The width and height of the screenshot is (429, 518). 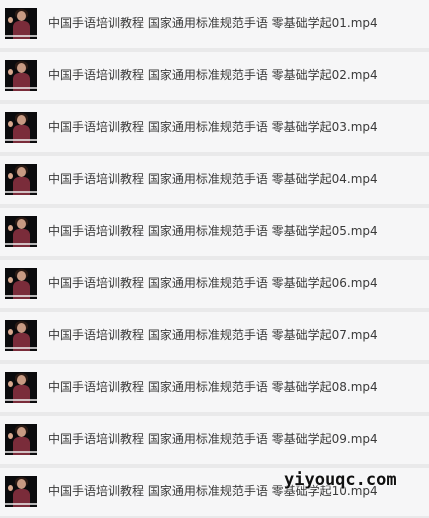 I want to click on file-name: 中国手语培训教程 国家通用标准规范手语 零基础学起09.mp4, so click(x=213, y=439).